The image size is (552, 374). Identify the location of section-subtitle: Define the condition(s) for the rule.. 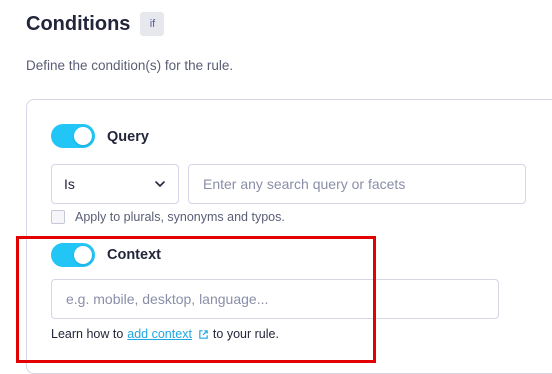
(130, 65).